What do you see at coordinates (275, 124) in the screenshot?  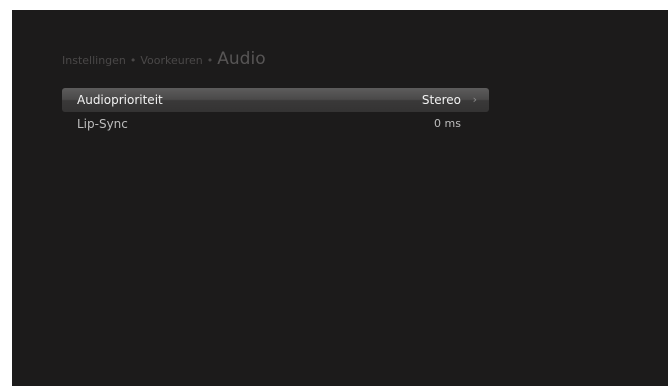 I see `menu-item-lip-sync: Lip-Sync 0 ms` at bounding box center [275, 124].